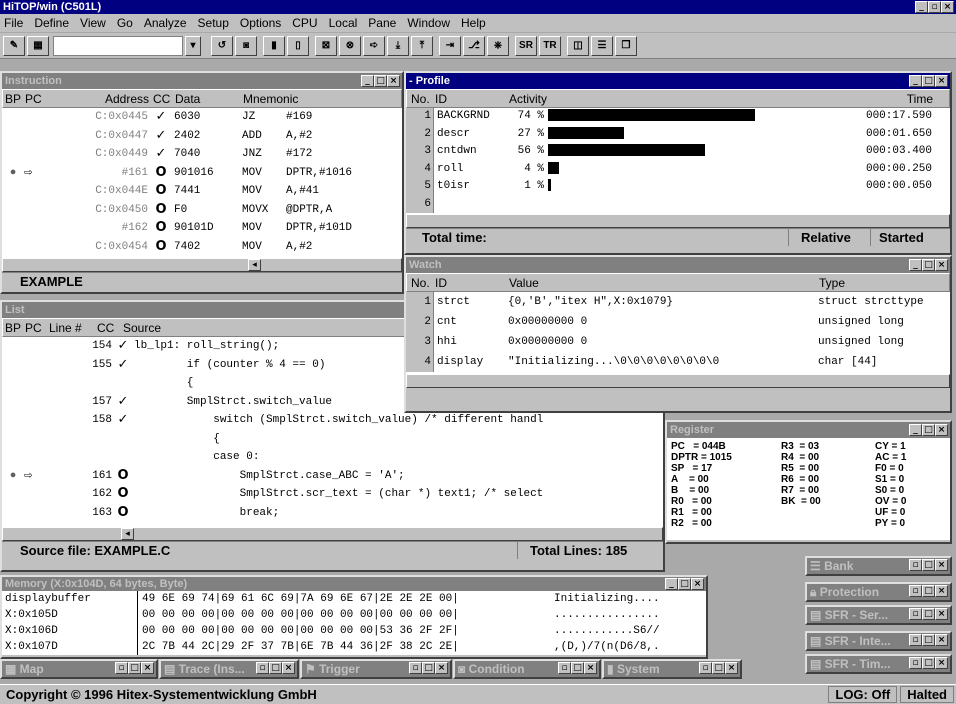  Describe the element at coordinates (678, 322) in the screenshot. I see `watch-row: 2 cnt 0x00000000 0 unsigned long` at that location.